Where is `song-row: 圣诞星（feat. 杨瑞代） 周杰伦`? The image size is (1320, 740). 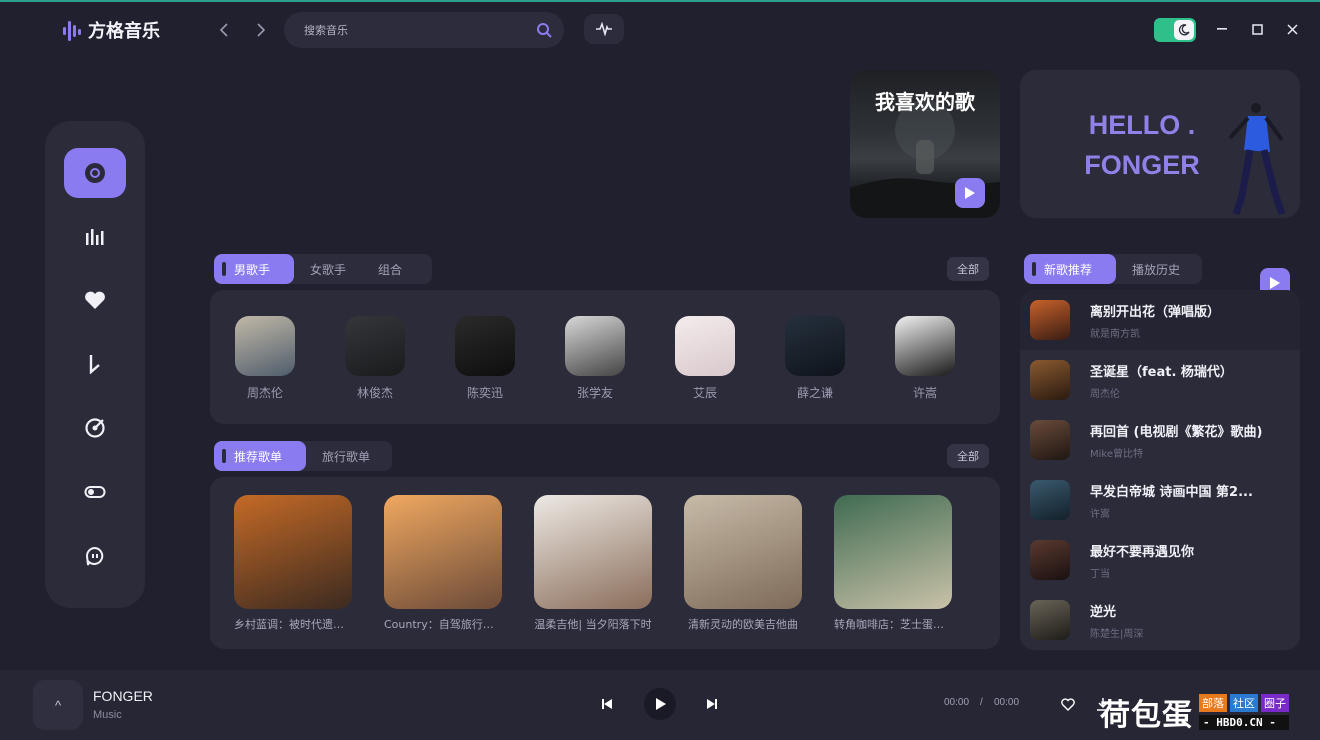 song-row: 圣诞星（feat. 杨瑞代） 周杰伦 is located at coordinates (1160, 380).